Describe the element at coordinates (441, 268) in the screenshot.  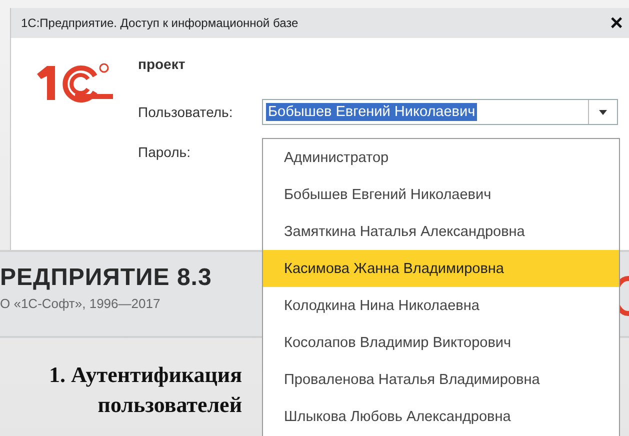
I see `user-list-item: Касимова Жанна Владимировна` at that location.